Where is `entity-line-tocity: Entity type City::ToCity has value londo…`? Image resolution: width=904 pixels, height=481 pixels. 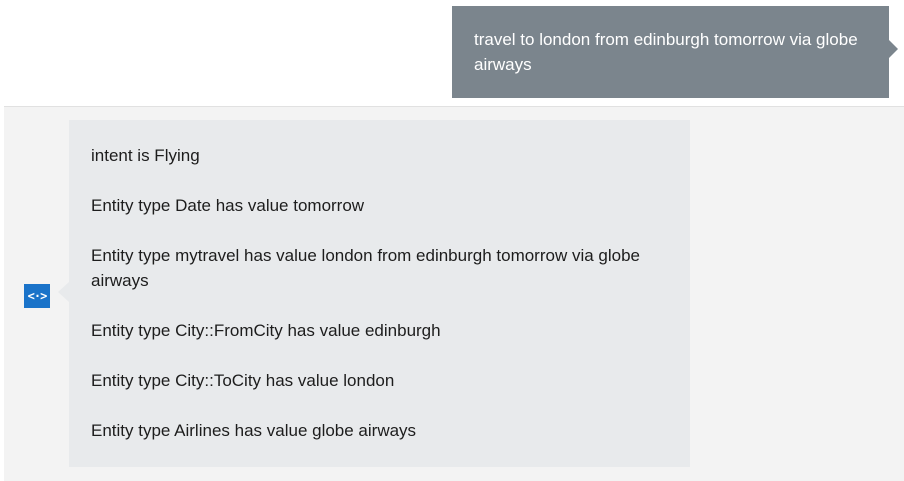
entity-line-tocity: Entity type City::ToCity has value londo… is located at coordinates (243, 380).